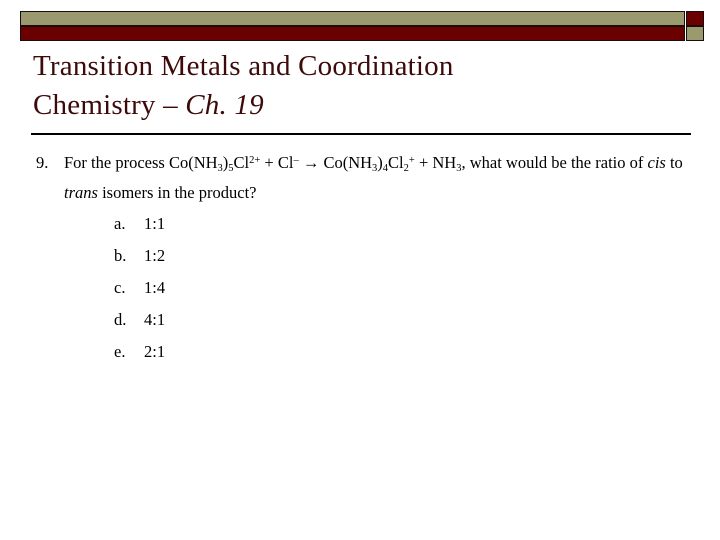  I want to click on slide-title-line-2: Chemistry – Ch. 19, so click(363, 105).